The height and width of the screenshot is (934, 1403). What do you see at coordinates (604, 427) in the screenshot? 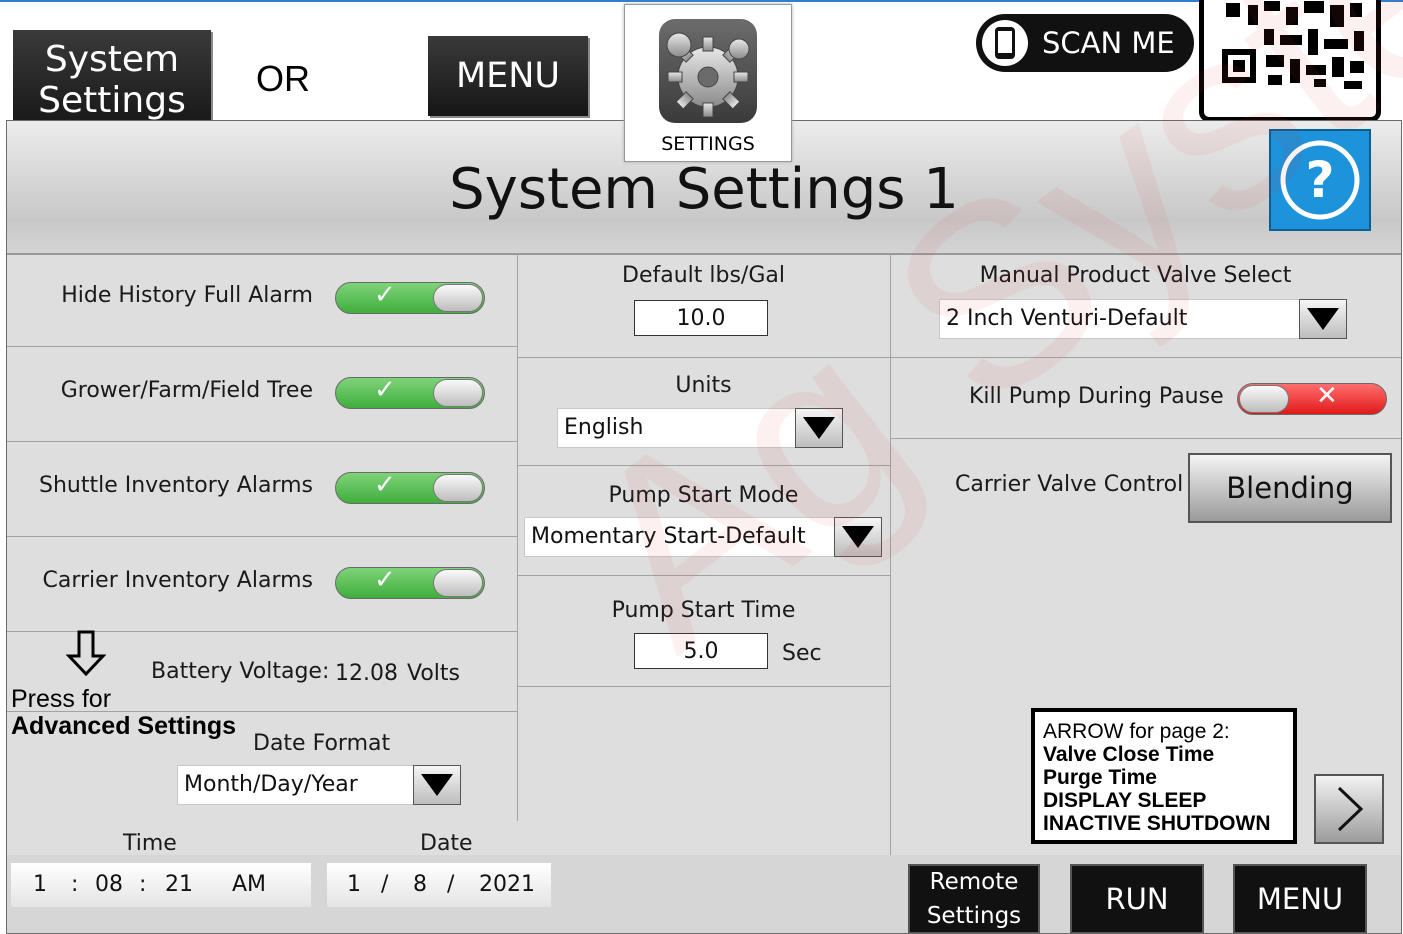
I see `units-value: English` at bounding box center [604, 427].